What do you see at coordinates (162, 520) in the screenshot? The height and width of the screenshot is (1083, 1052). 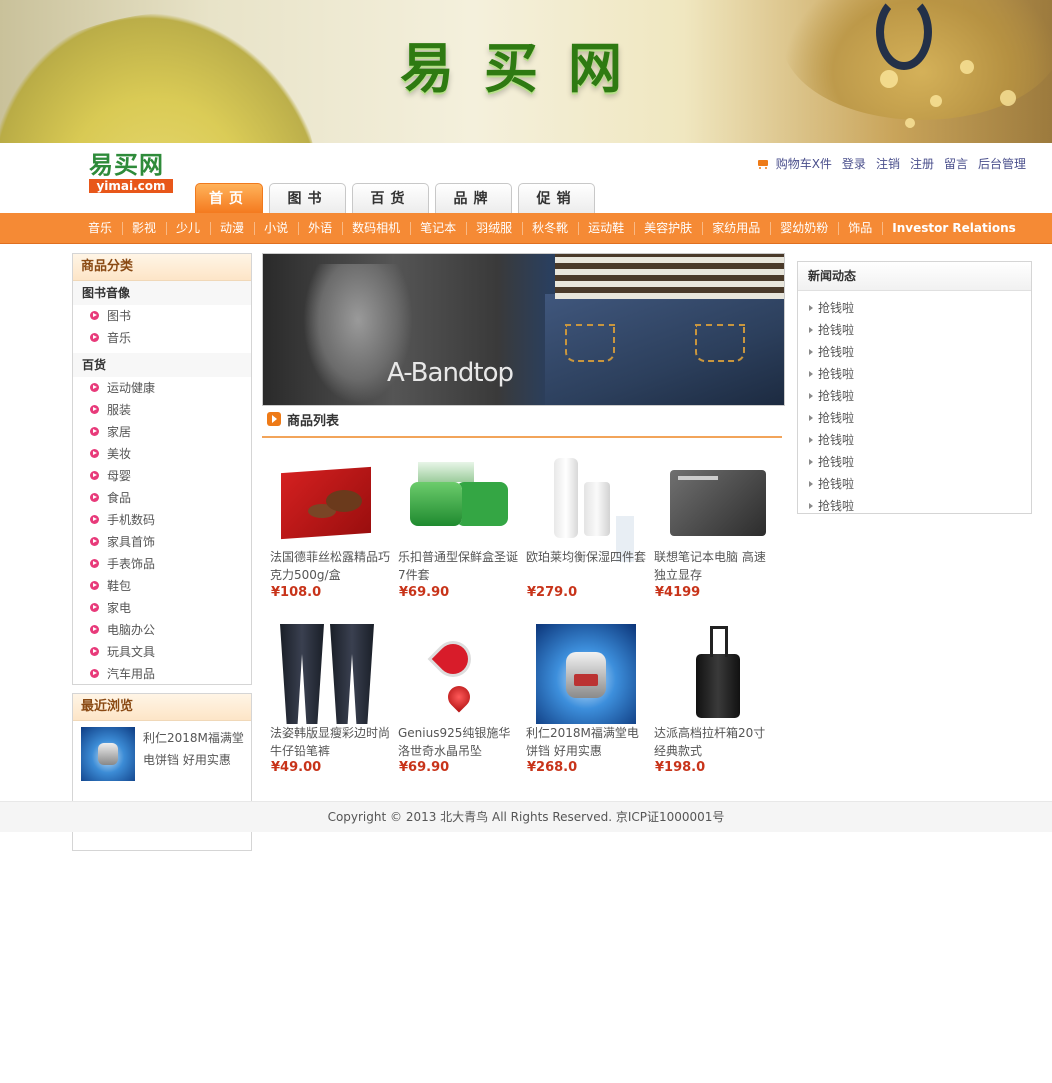 I see `sidebar-item: 手机数码` at bounding box center [162, 520].